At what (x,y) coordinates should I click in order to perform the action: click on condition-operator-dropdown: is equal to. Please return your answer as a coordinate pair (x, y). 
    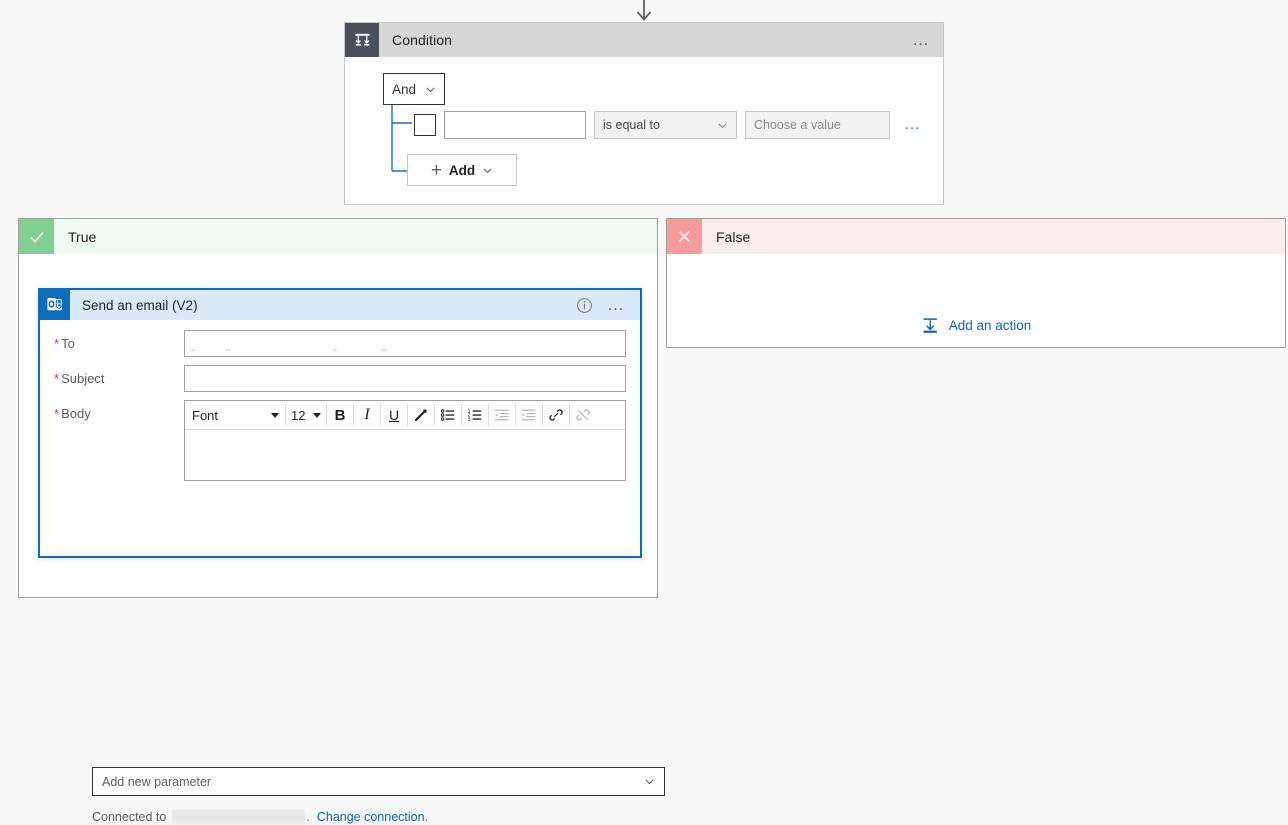
    Looking at the image, I should click on (665, 125).